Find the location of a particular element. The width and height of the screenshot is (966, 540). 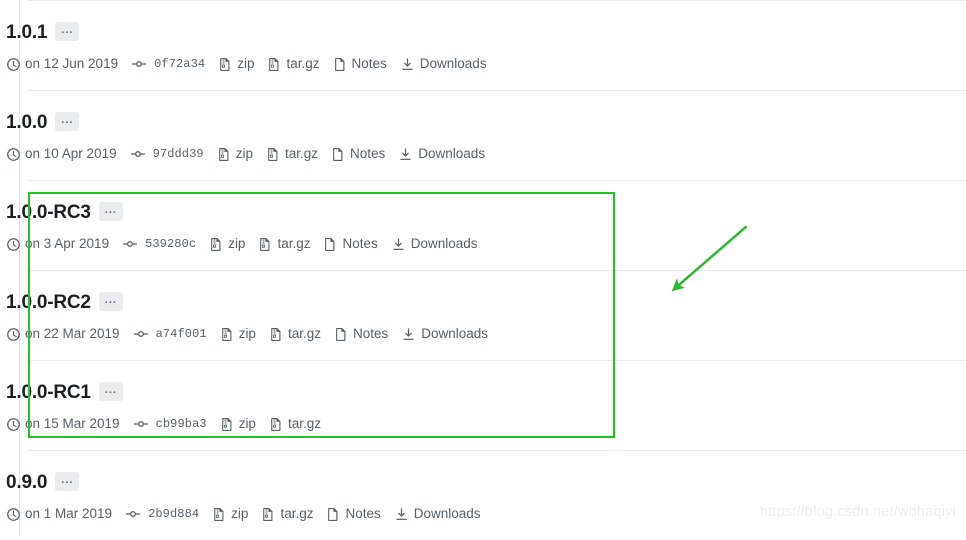

release-commit: 97ddd39 is located at coordinates (167, 154).